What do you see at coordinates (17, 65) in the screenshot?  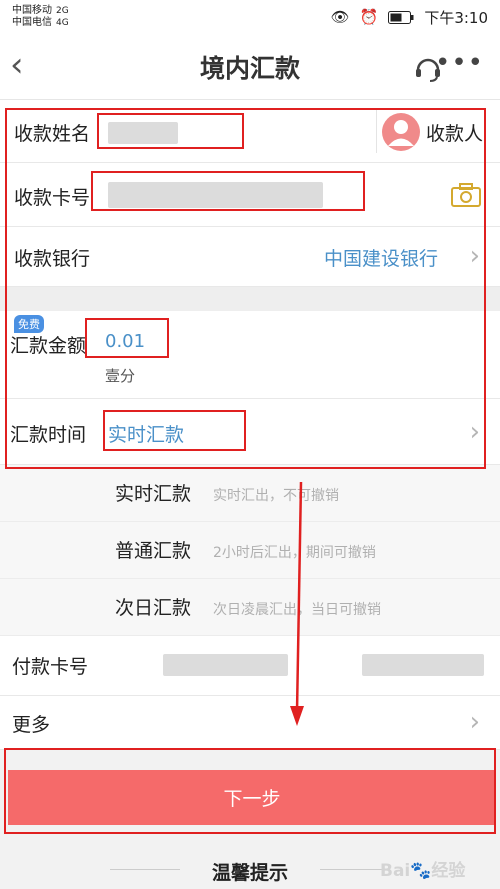 I see `back-arrow-icon: ‹` at bounding box center [17, 65].